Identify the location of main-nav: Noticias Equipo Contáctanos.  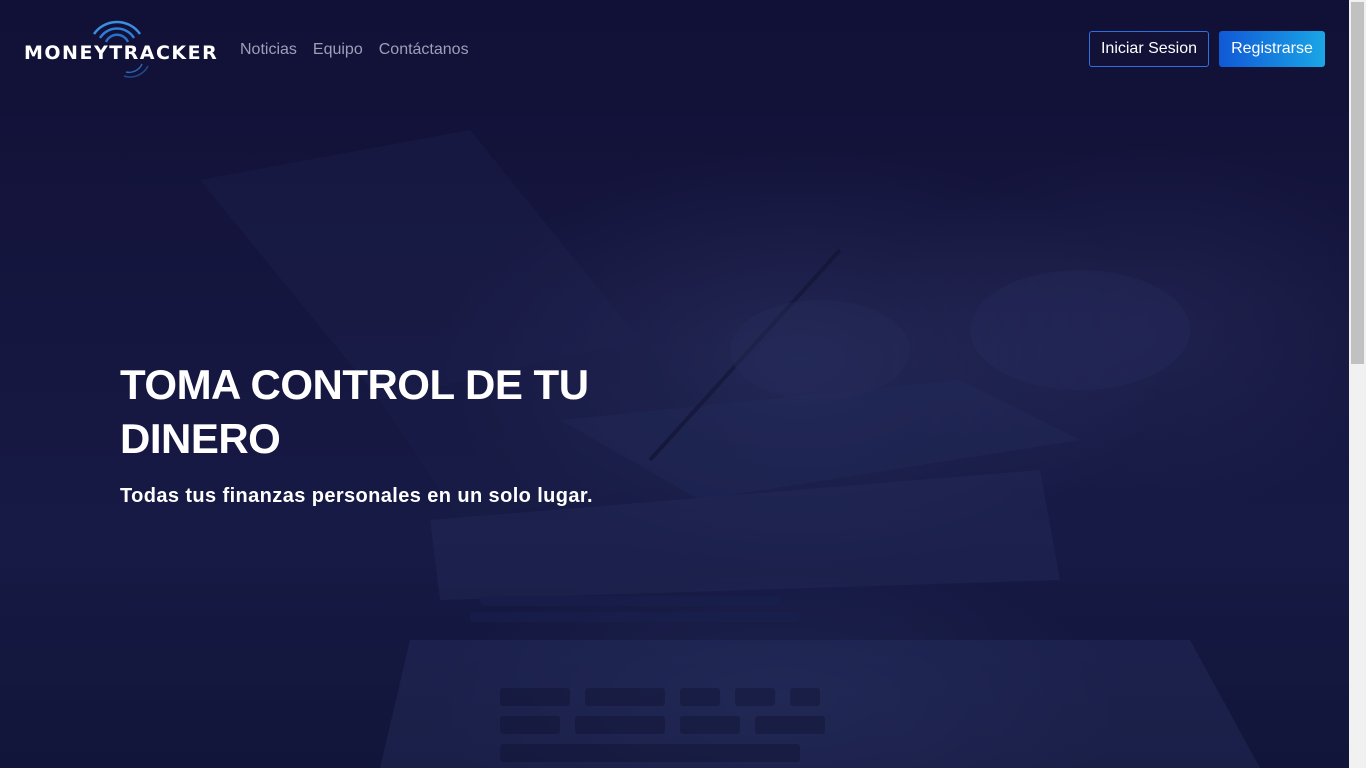
(354, 50).